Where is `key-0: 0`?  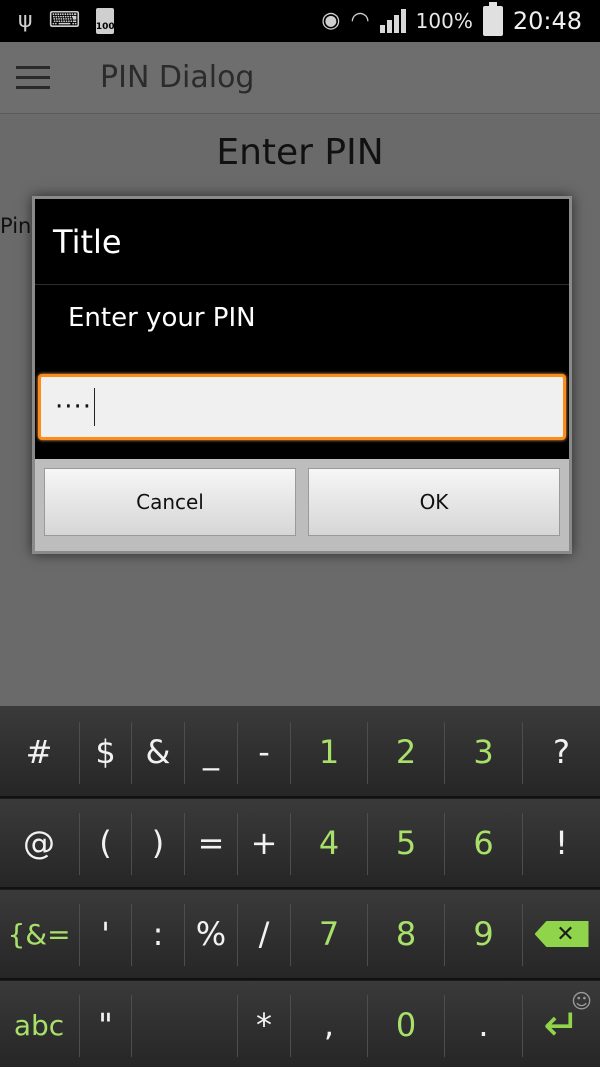 key-0: 0 is located at coordinates (406, 1024).